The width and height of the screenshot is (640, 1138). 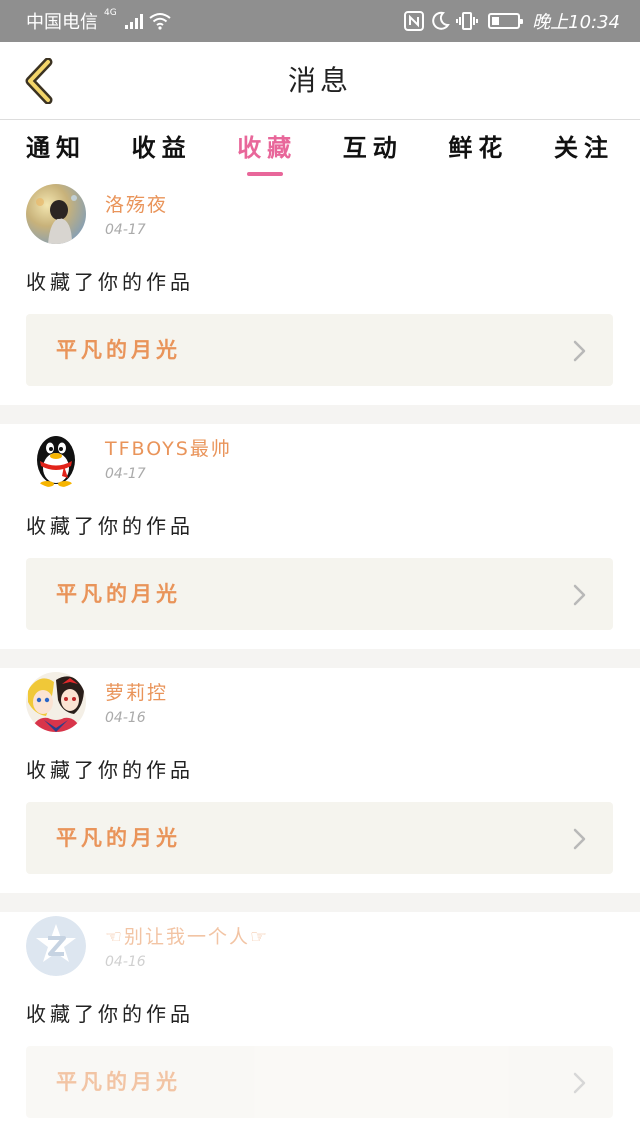 I want to click on vibrate-icon, so click(x=467, y=21).